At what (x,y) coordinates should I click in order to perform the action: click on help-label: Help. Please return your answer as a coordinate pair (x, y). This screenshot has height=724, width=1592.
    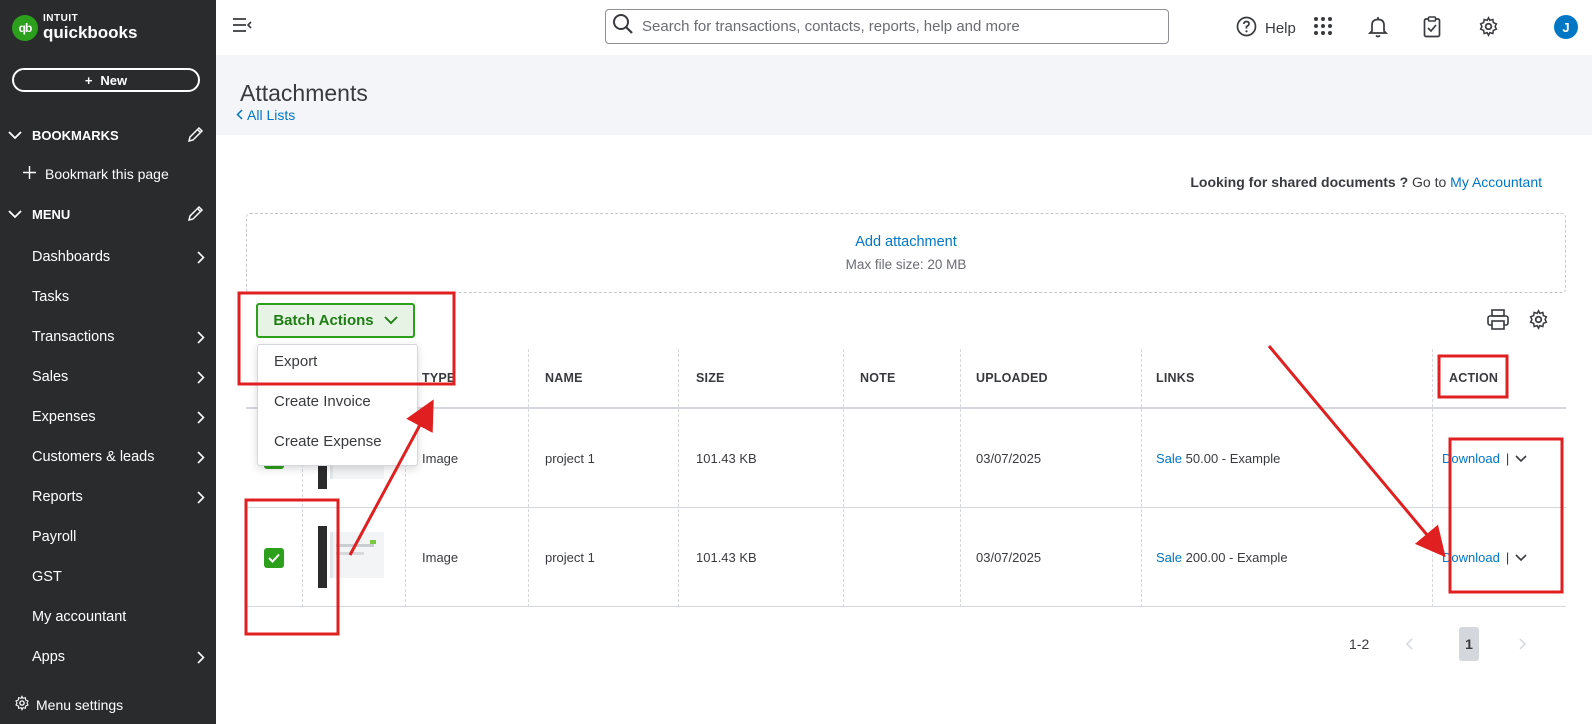
    Looking at the image, I should click on (1280, 28).